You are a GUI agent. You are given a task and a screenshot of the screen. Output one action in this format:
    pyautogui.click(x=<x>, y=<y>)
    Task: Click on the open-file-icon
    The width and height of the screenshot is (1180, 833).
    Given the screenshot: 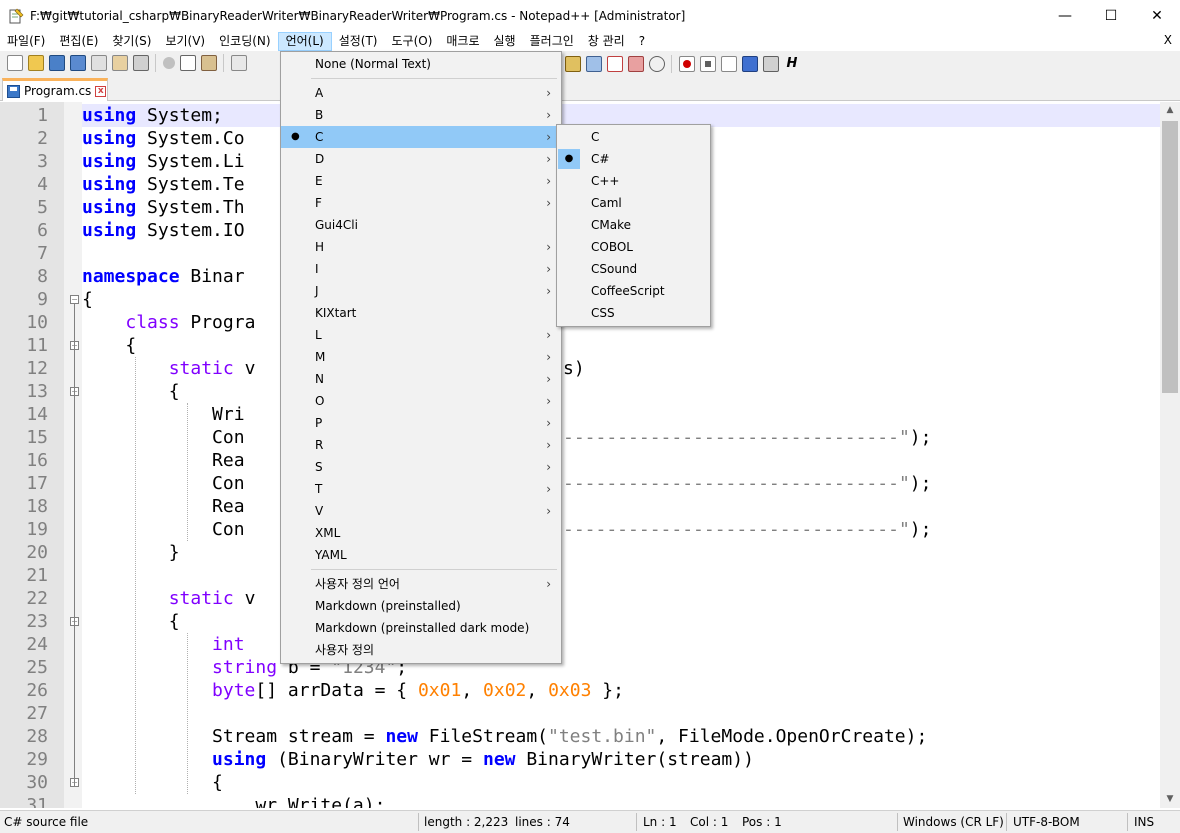 What is the action you would take?
    pyautogui.click(x=36, y=63)
    